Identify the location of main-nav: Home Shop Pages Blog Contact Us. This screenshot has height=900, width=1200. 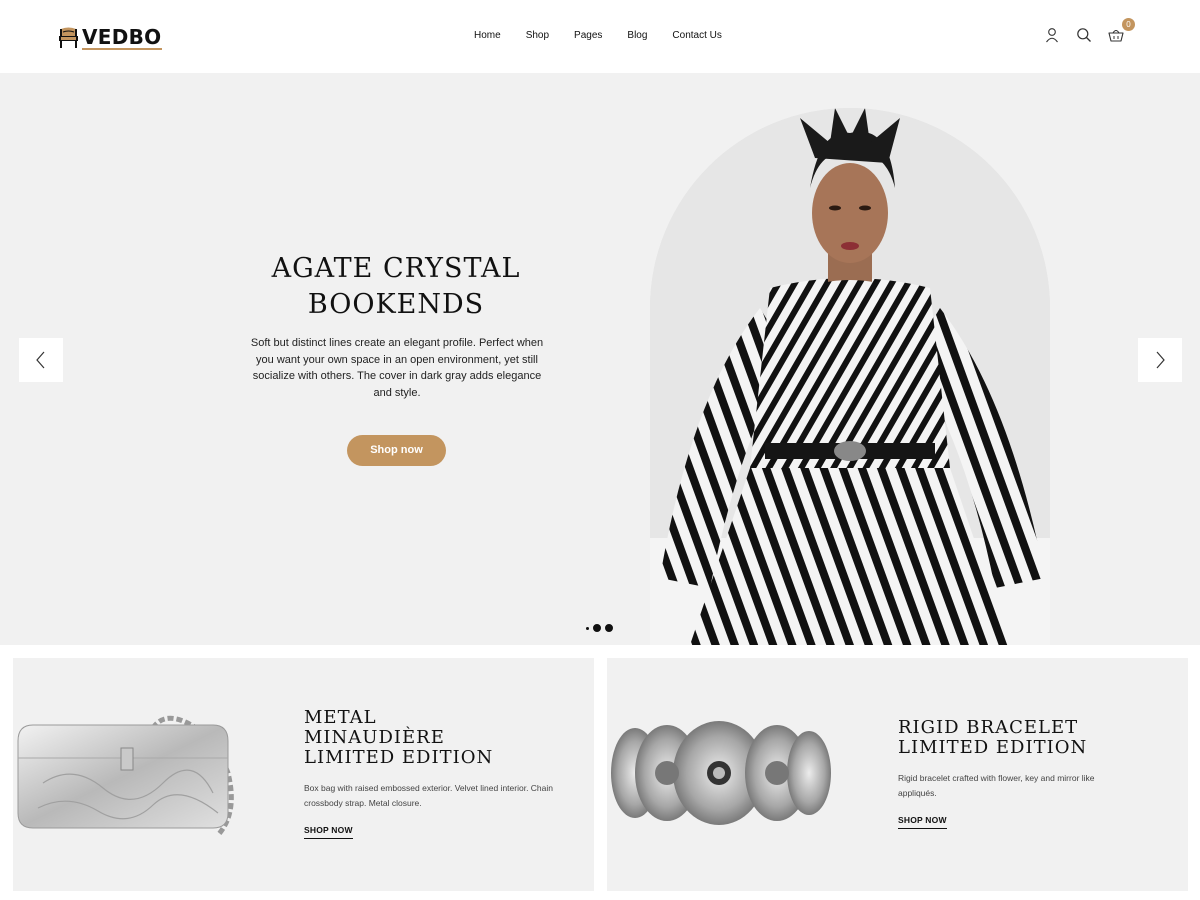
(610, 35).